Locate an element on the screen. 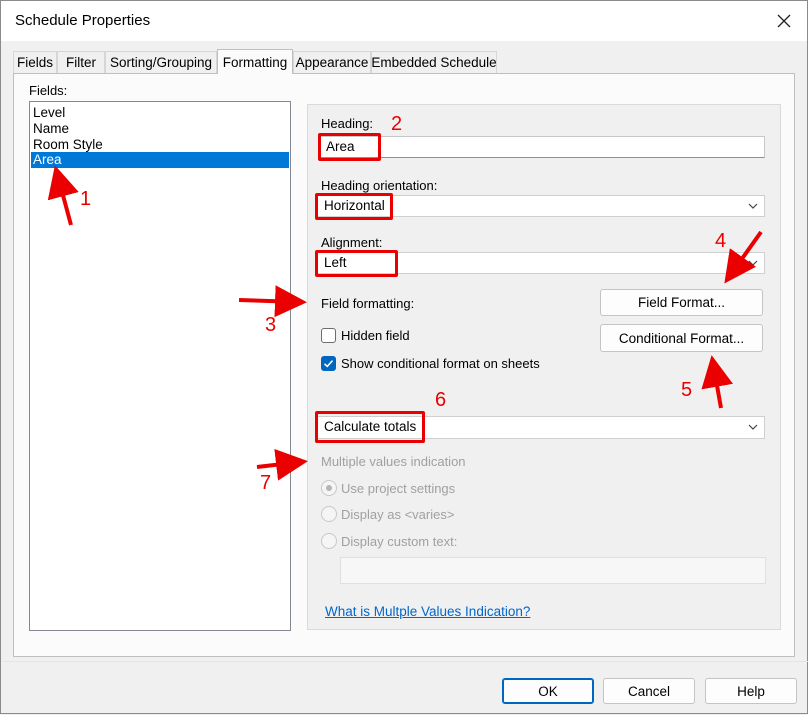 This screenshot has height=715, width=808. close-button is located at coordinates (784, 21).